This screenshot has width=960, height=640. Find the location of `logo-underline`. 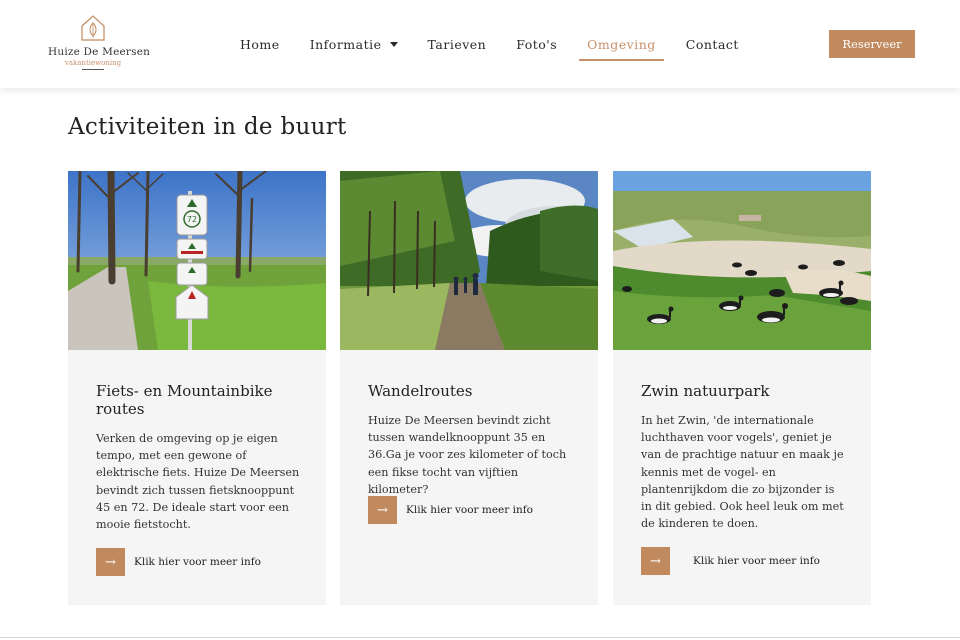

logo-underline is located at coordinates (93, 69).